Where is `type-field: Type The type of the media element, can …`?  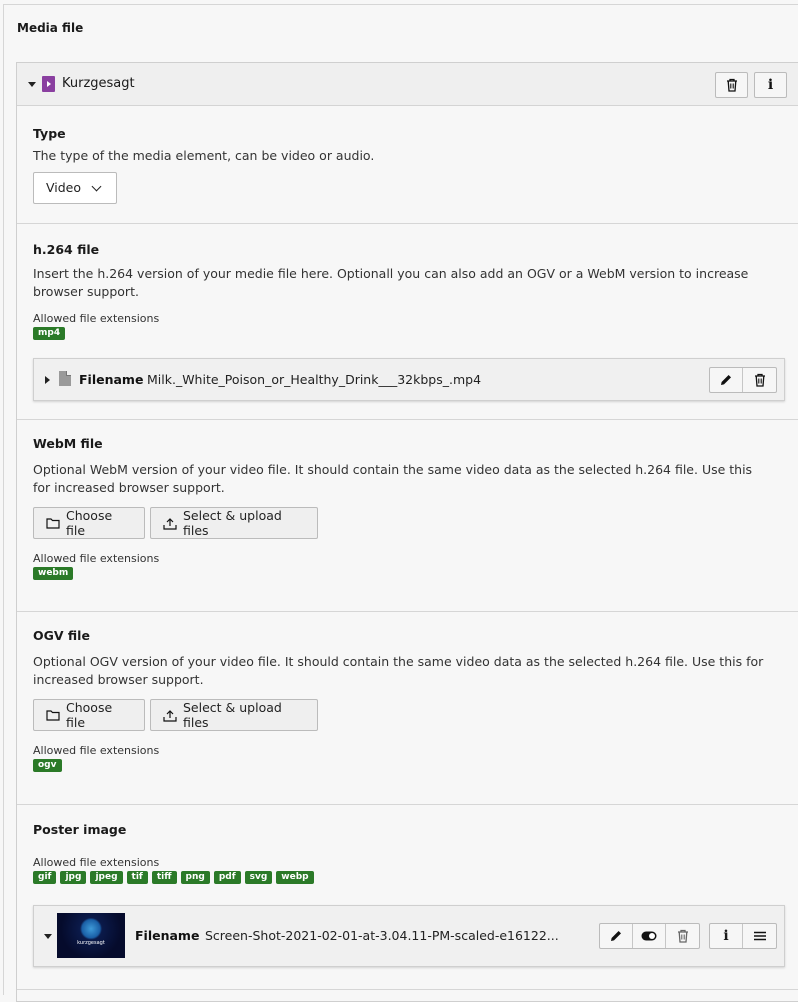
type-field: Type The type of the media element, can … is located at coordinates (407, 165).